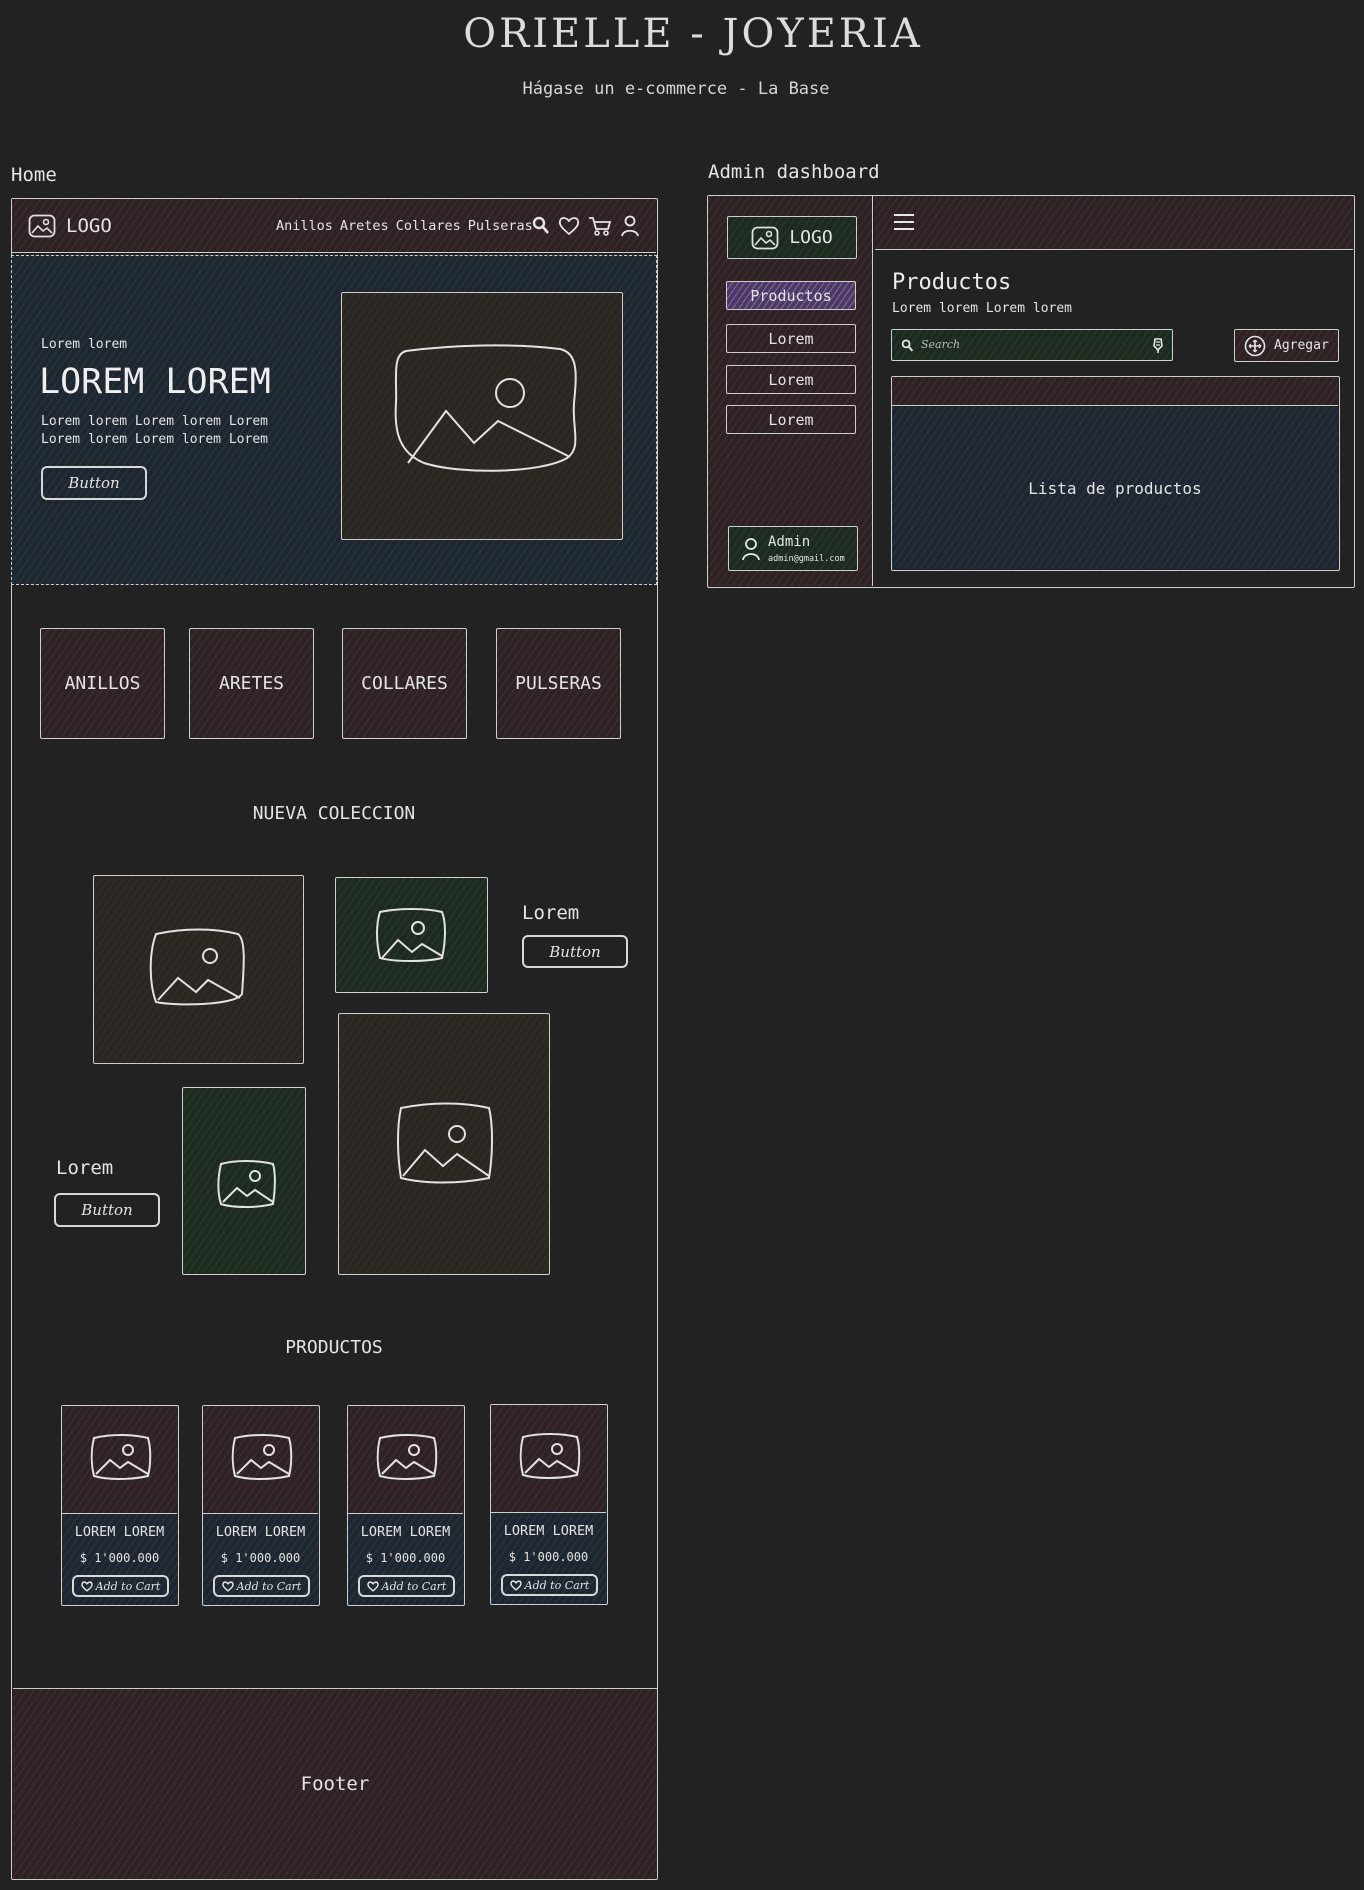 The width and height of the screenshot is (1364, 1890). What do you see at coordinates (941, 344) in the screenshot?
I see `search-placeholder: Search` at bounding box center [941, 344].